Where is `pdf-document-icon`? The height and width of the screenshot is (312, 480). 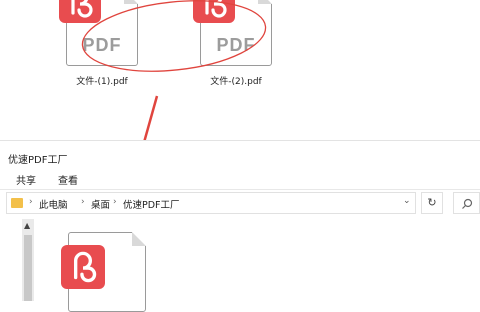 pdf-document-icon is located at coordinates (103, 272).